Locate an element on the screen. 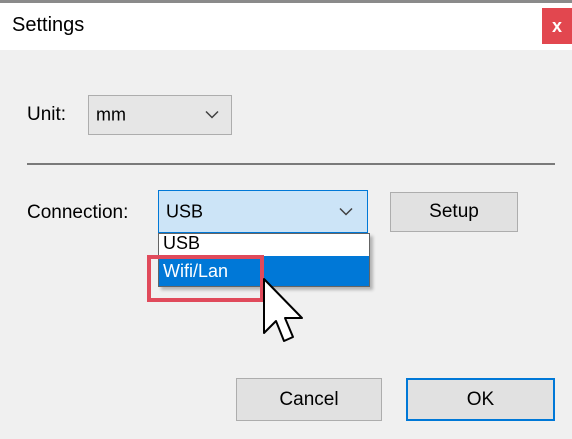  dialog-title: Settings is located at coordinates (48, 25).